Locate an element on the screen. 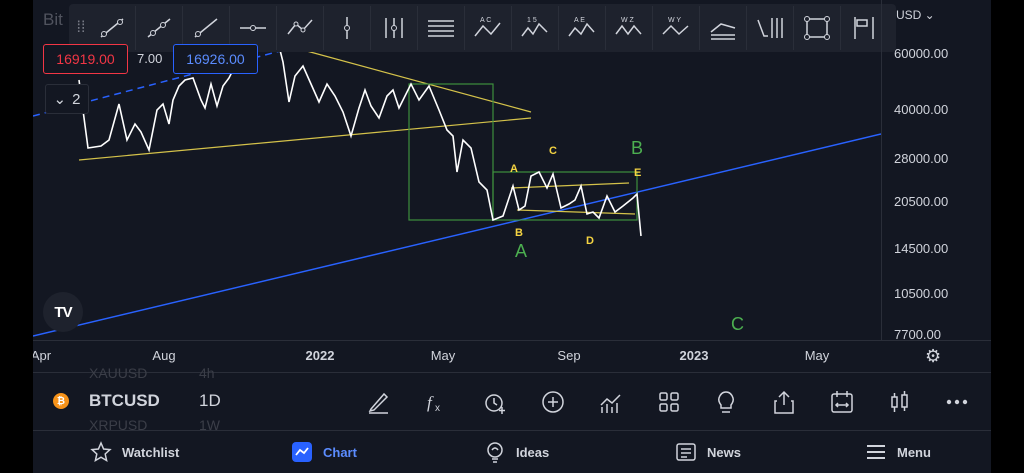 This screenshot has width=1024, height=473. wz-pattern-icon: W Z is located at coordinates (629, 28).